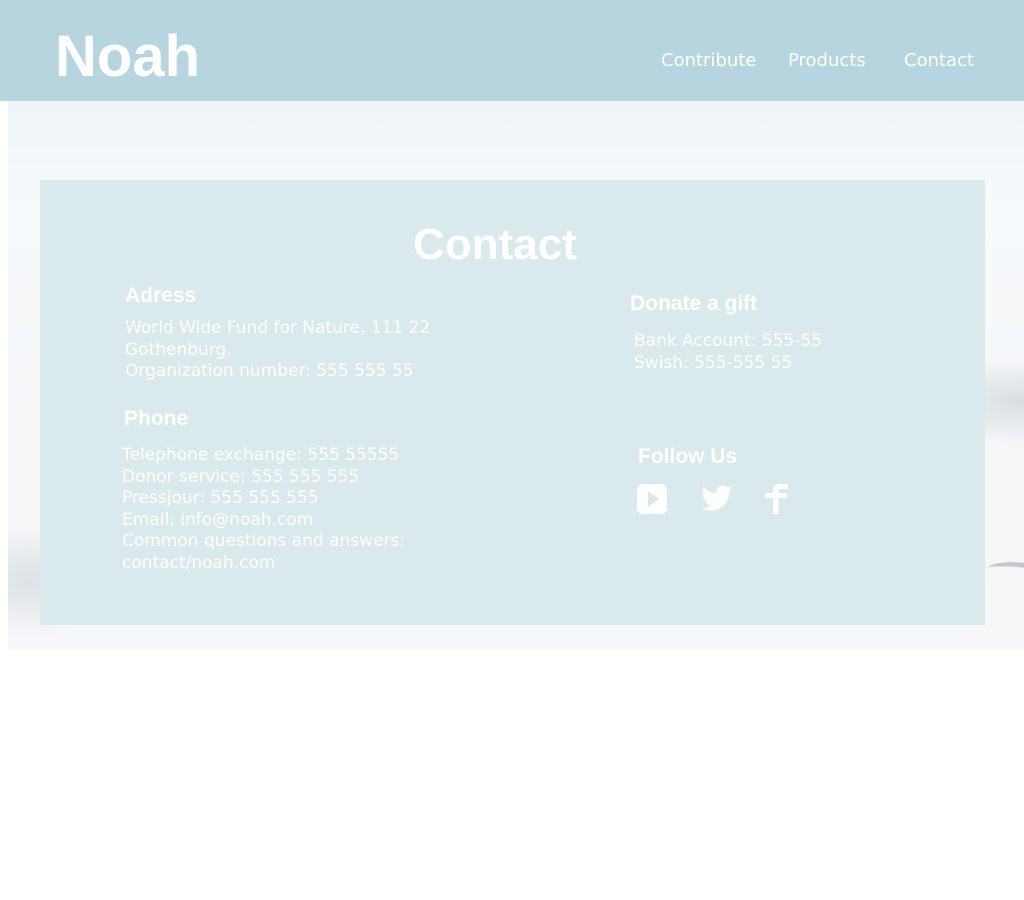 The image size is (1024, 900). What do you see at coordinates (178, 349) in the screenshot?
I see `address-line: Gothenburg.` at bounding box center [178, 349].